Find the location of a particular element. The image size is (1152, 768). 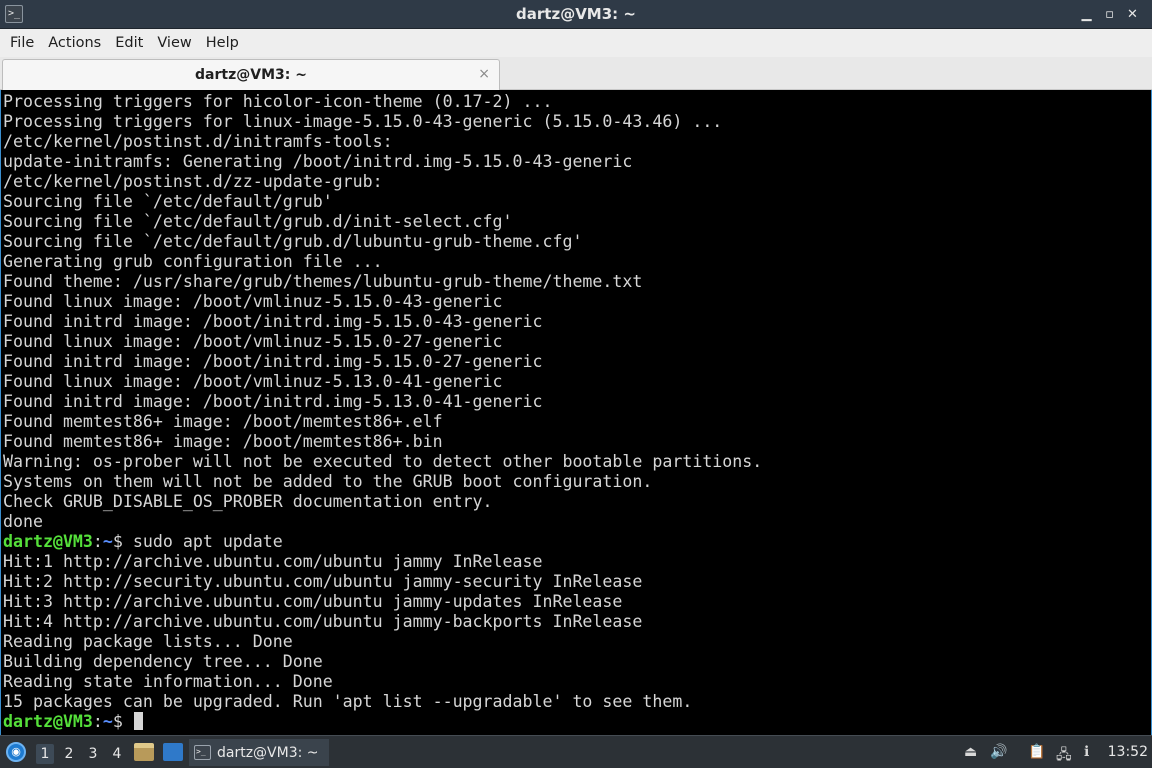

terminal-line: done is located at coordinates (577, 522).